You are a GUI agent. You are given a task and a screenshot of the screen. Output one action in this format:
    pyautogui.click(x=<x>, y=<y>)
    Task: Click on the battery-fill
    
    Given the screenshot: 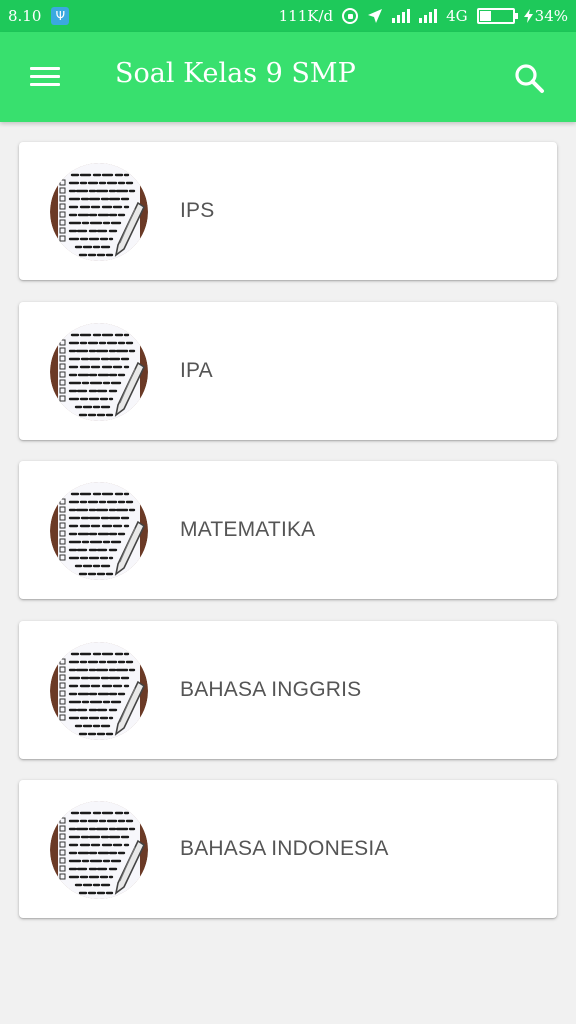 What is the action you would take?
    pyautogui.click(x=485, y=16)
    